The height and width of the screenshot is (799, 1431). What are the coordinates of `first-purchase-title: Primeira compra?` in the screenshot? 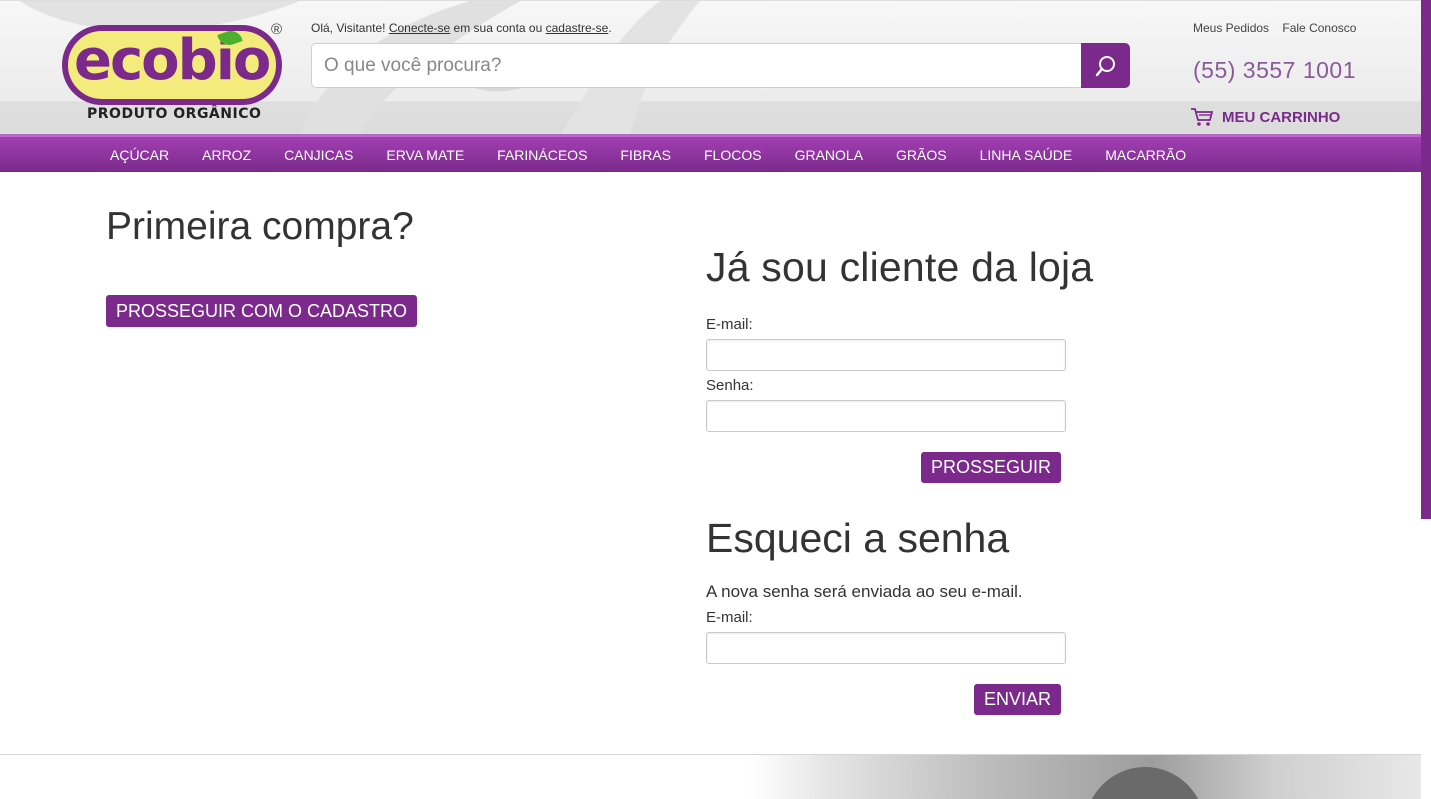 It's located at (260, 226).